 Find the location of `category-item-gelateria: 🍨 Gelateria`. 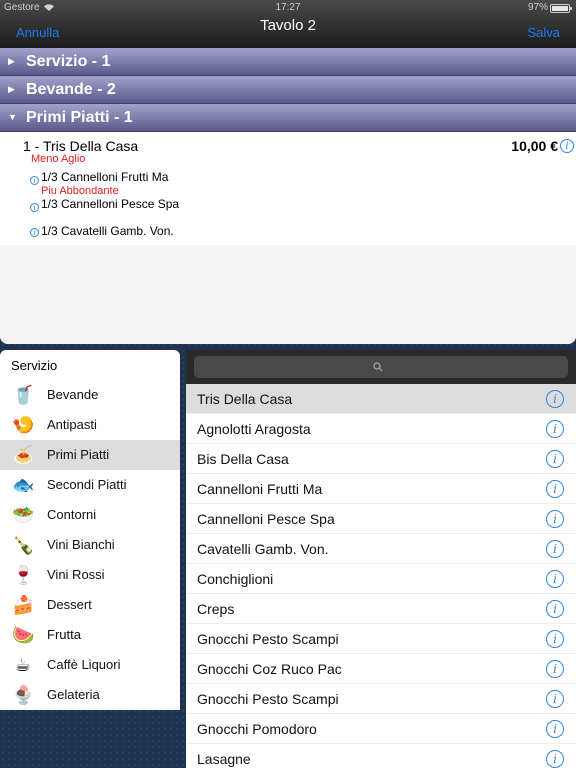

category-item-gelateria: 🍨 Gelateria is located at coordinates (90, 695).